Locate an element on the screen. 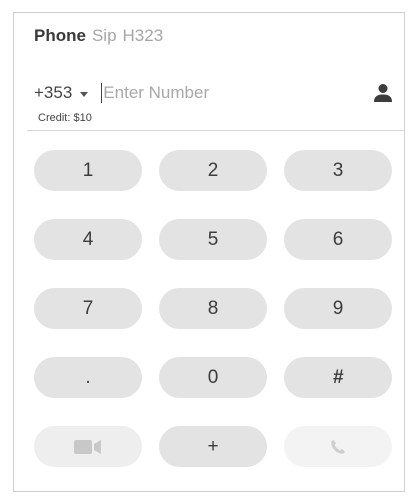  video-call-button is located at coordinates (88, 446).